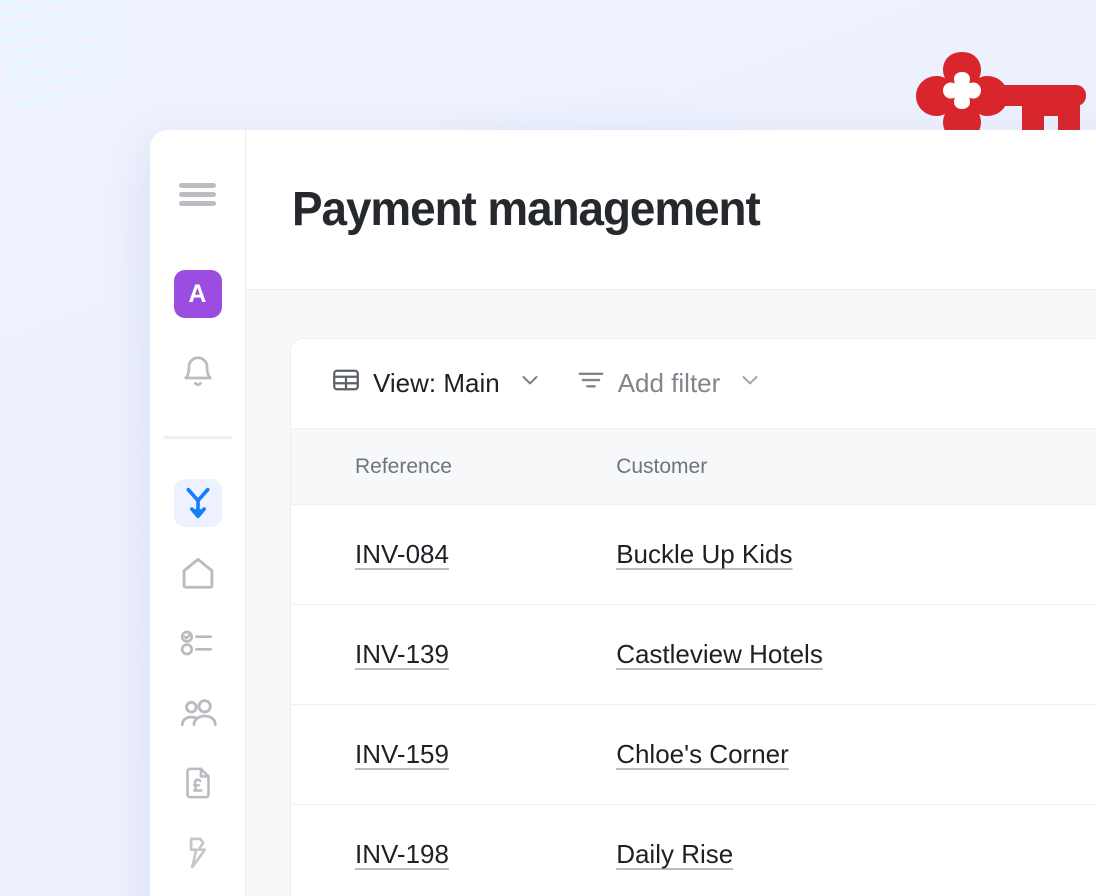  Describe the element at coordinates (1052, 466) in the screenshot. I see `column-header-currency: Currency` at that location.